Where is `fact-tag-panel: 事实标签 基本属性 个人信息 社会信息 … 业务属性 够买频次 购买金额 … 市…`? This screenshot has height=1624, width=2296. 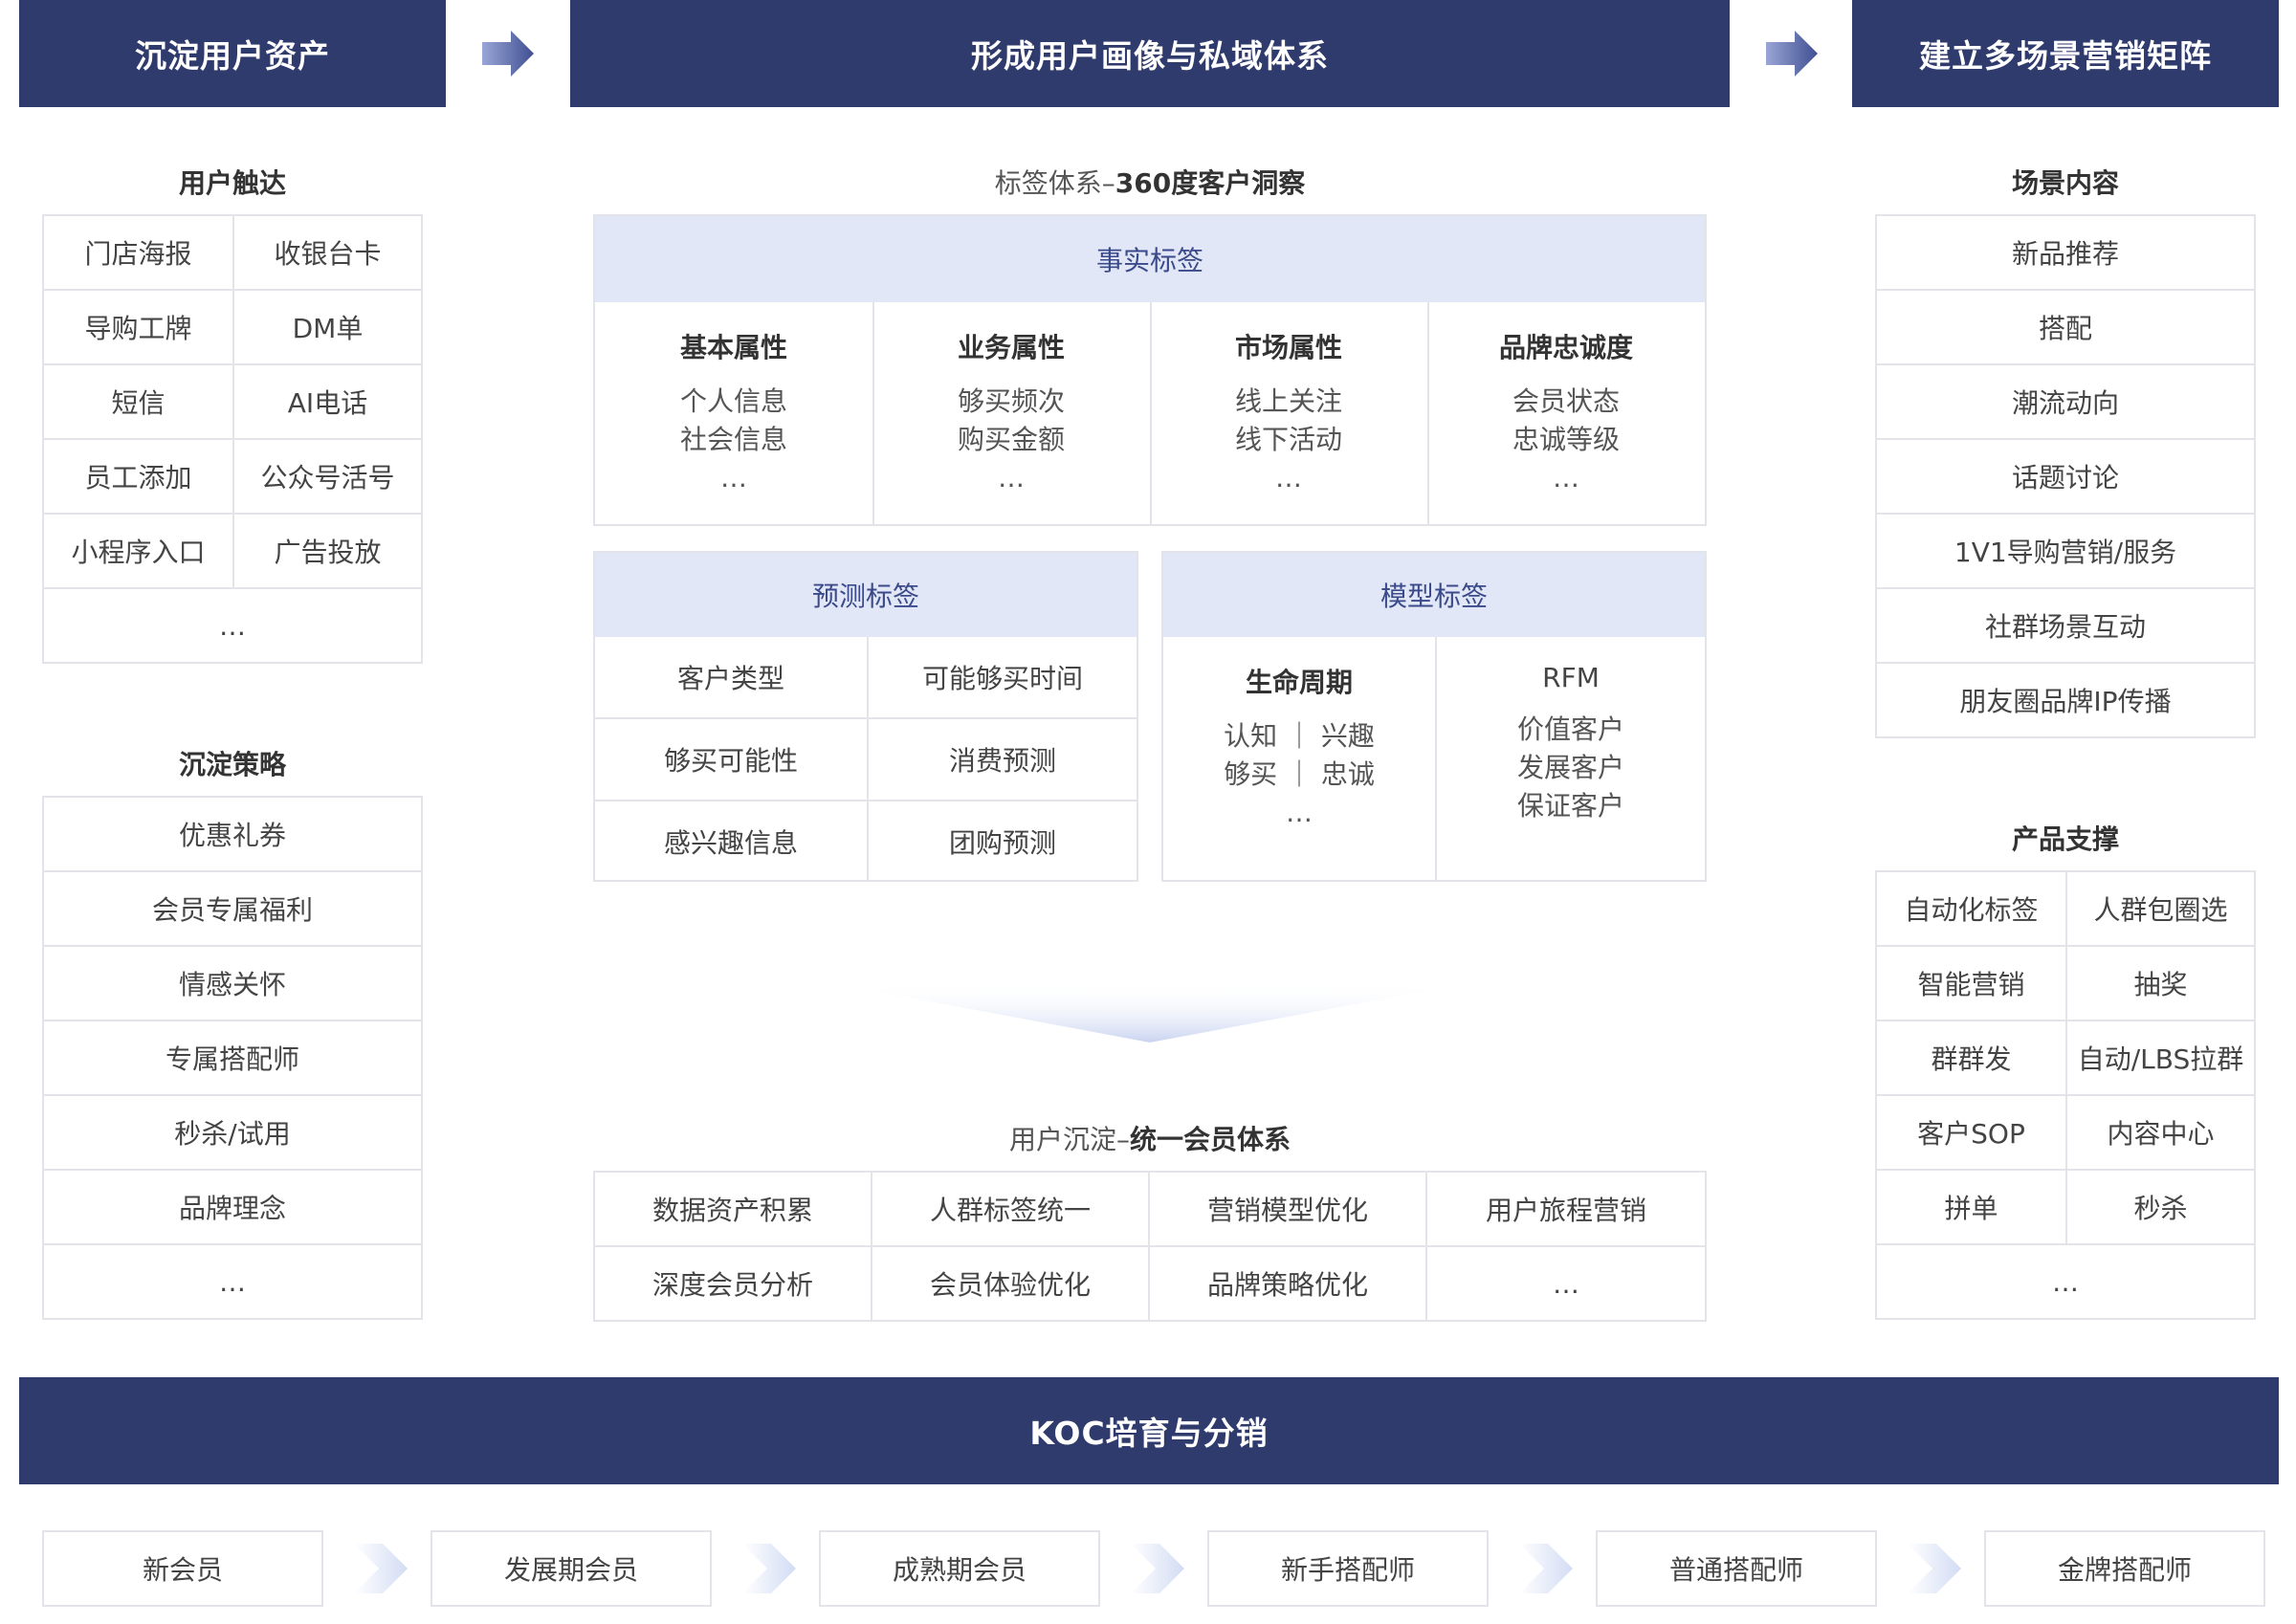 fact-tag-panel: 事实标签 基本属性 个人信息 社会信息 … 业务属性 够买频次 购买金额 … 市… is located at coordinates (1150, 370).